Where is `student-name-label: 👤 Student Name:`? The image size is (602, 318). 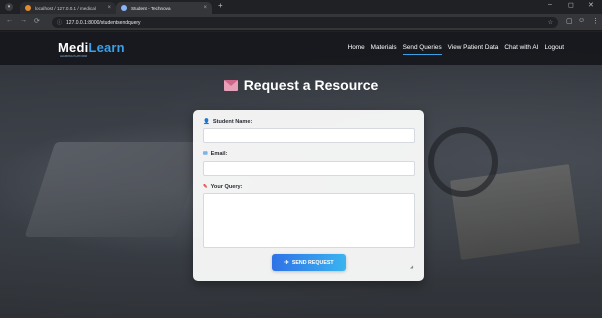 student-name-label: 👤 Student Name: is located at coordinates (227, 122).